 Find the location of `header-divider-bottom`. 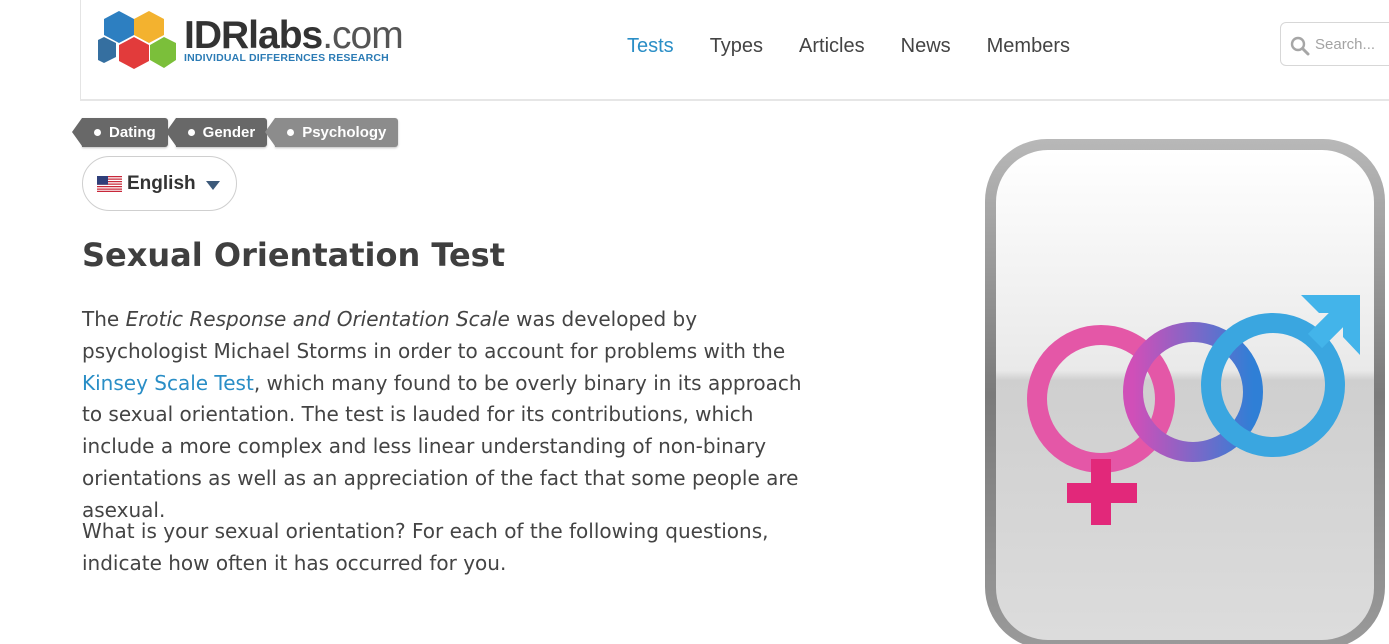

header-divider-bottom is located at coordinates (734, 100).